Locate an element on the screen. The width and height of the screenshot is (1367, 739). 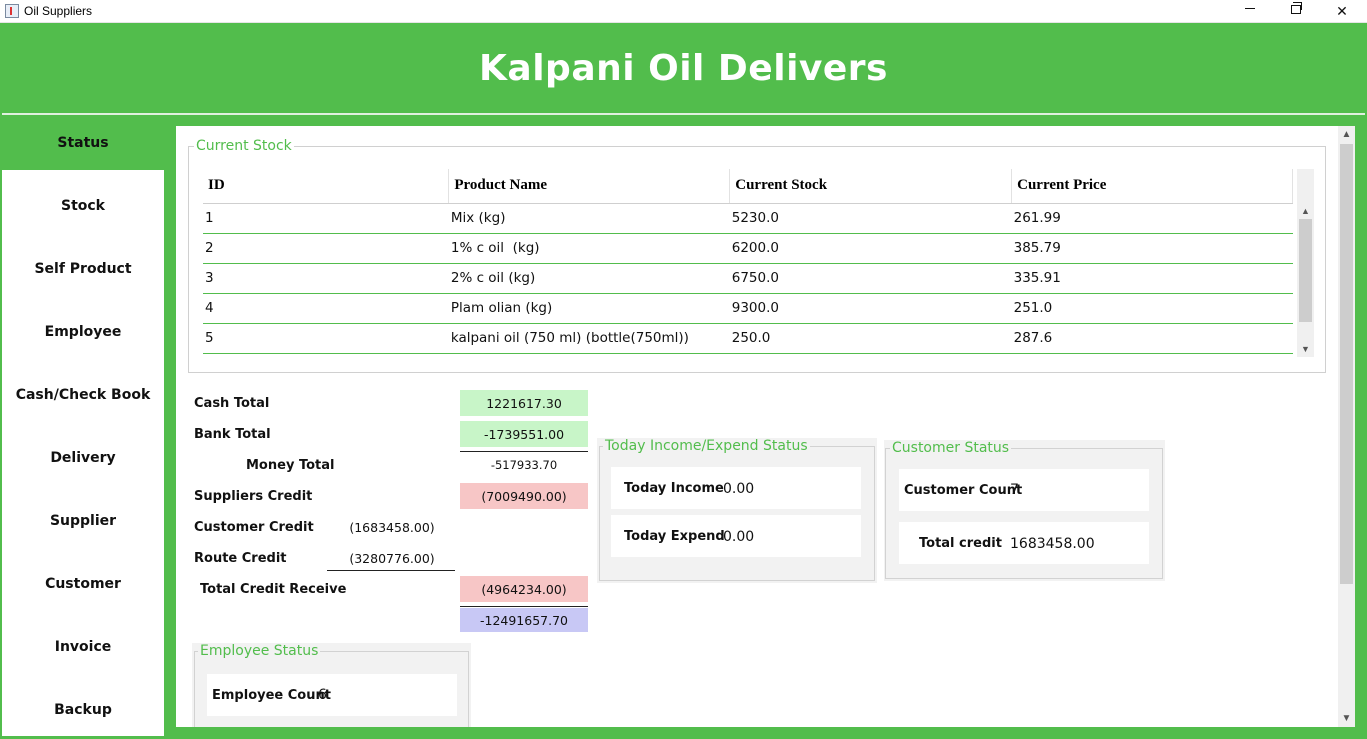
minimize-button is located at coordinates (1250, 11).